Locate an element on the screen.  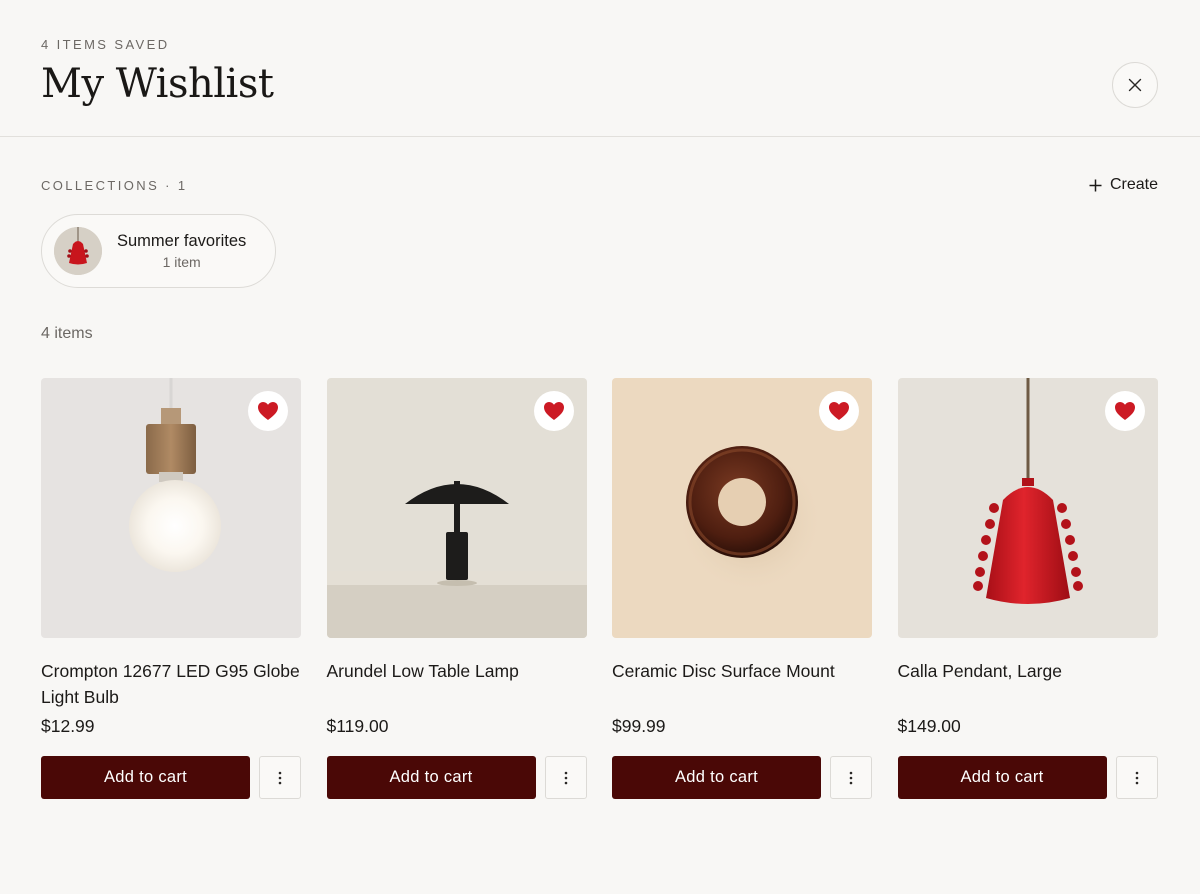
product-price: $119.00 is located at coordinates (357, 726).